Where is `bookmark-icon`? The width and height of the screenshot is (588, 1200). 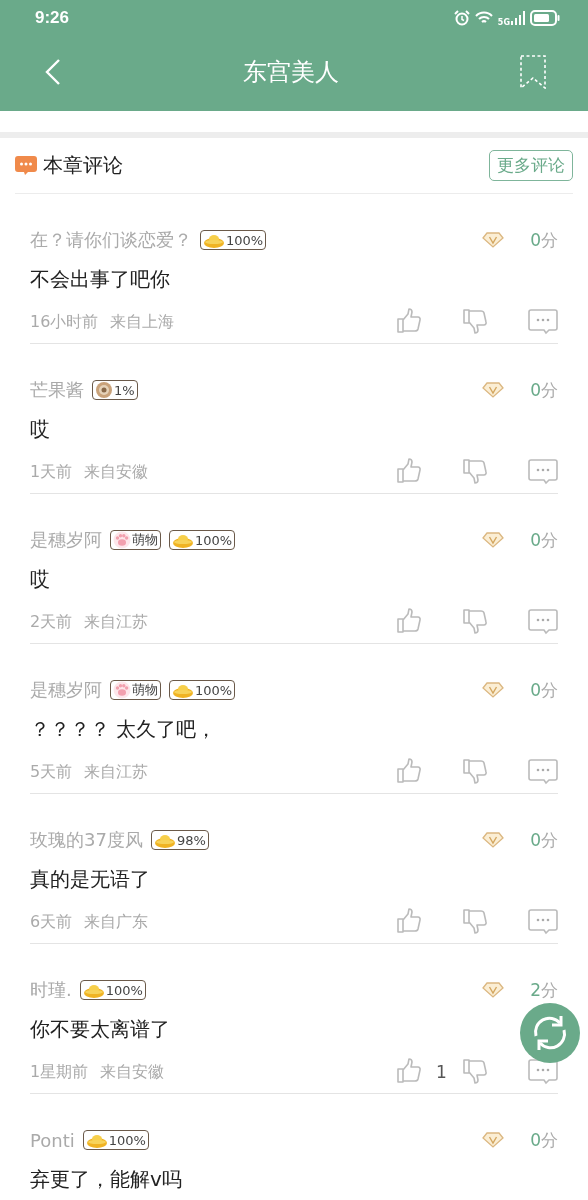
bookmark-icon is located at coordinates (533, 71).